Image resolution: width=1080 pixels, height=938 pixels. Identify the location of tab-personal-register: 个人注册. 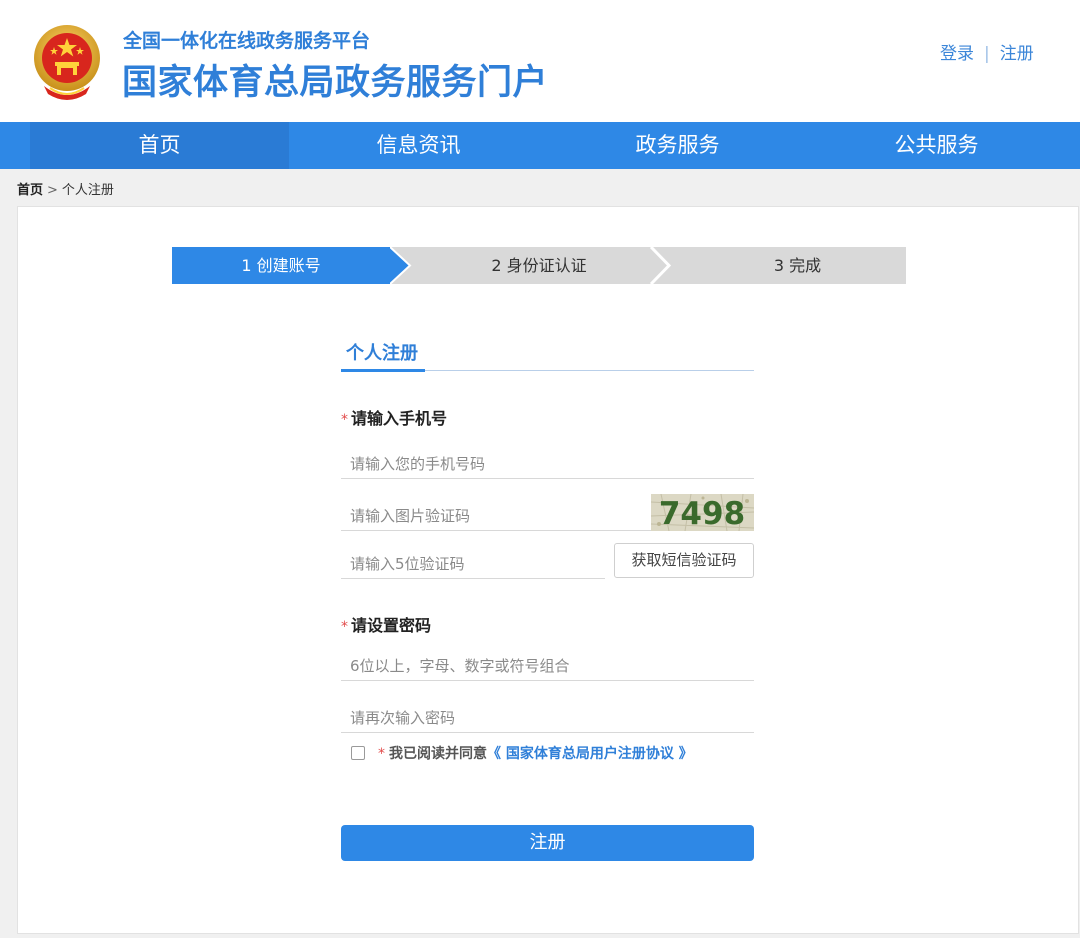
(382, 352).